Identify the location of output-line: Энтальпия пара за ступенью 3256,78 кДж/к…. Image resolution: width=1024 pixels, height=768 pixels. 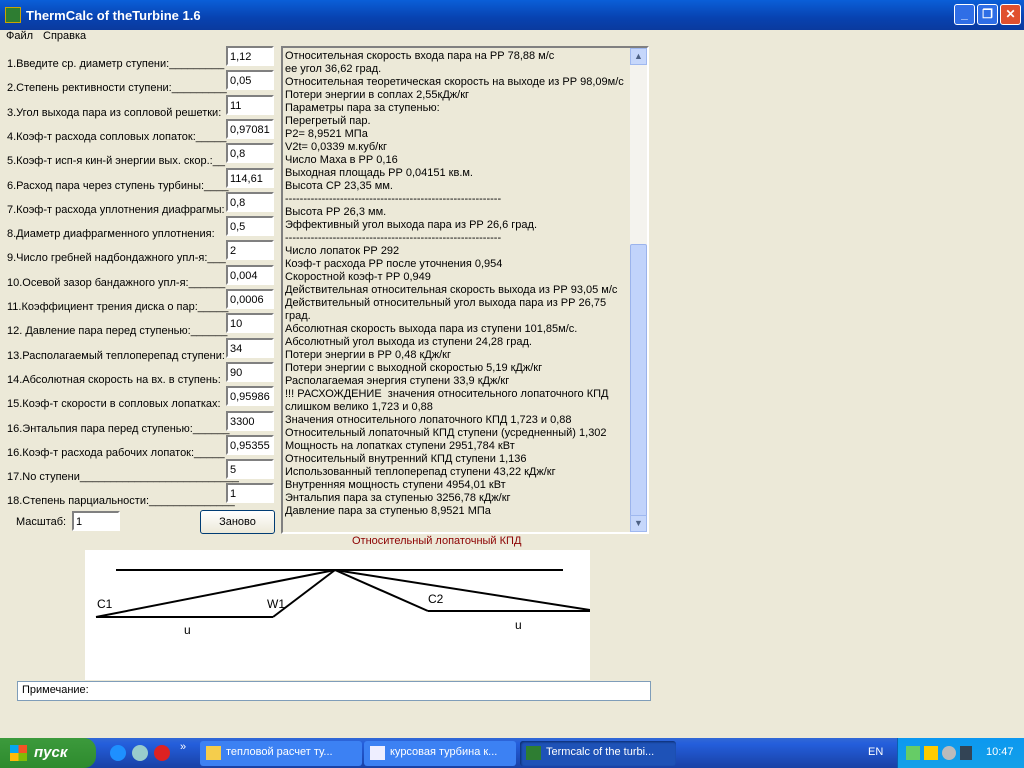
(398, 498).